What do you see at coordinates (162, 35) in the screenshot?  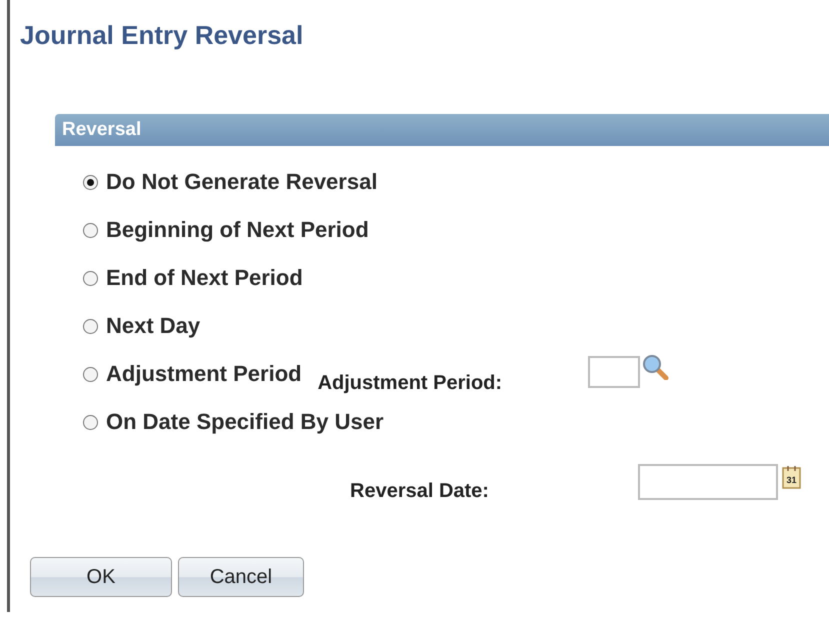 I see `page-title: Journal Entry Reversal` at bounding box center [162, 35].